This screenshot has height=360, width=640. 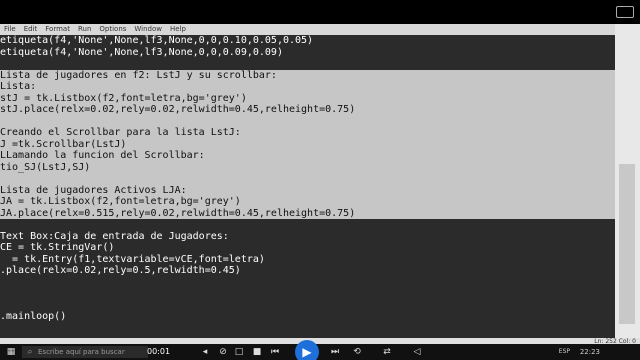 What do you see at coordinates (148, 29) in the screenshot?
I see `menu-window: Window` at bounding box center [148, 29].